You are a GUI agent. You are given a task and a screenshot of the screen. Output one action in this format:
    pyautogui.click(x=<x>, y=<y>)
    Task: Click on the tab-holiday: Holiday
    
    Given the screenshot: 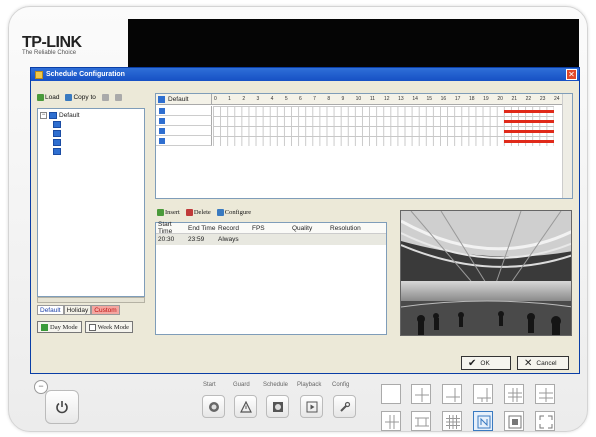 What is the action you would take?
    pyautogui.click(x=77, y=310)
    